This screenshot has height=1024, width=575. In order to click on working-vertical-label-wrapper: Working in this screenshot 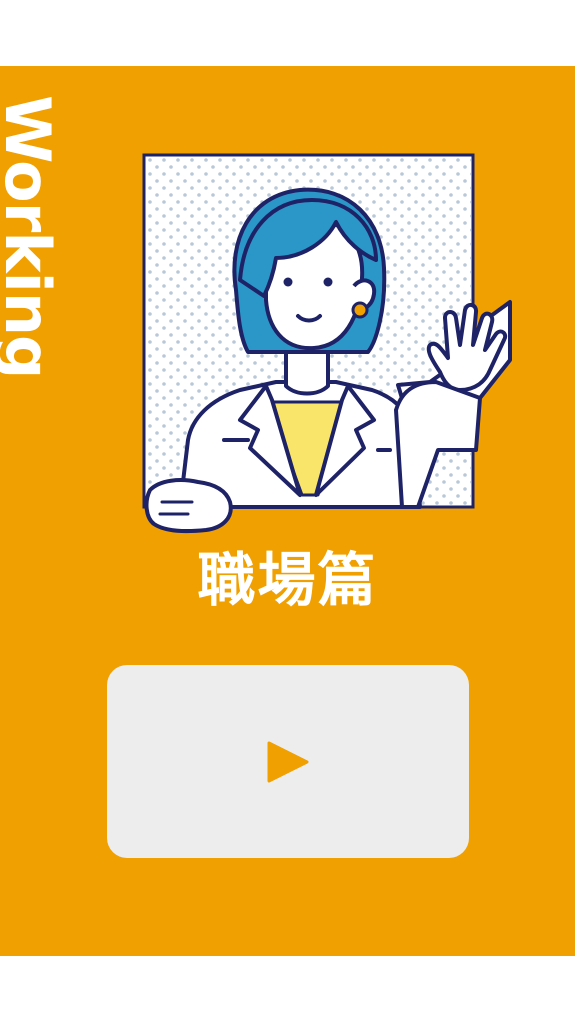, I will do `click(32, 255)`.